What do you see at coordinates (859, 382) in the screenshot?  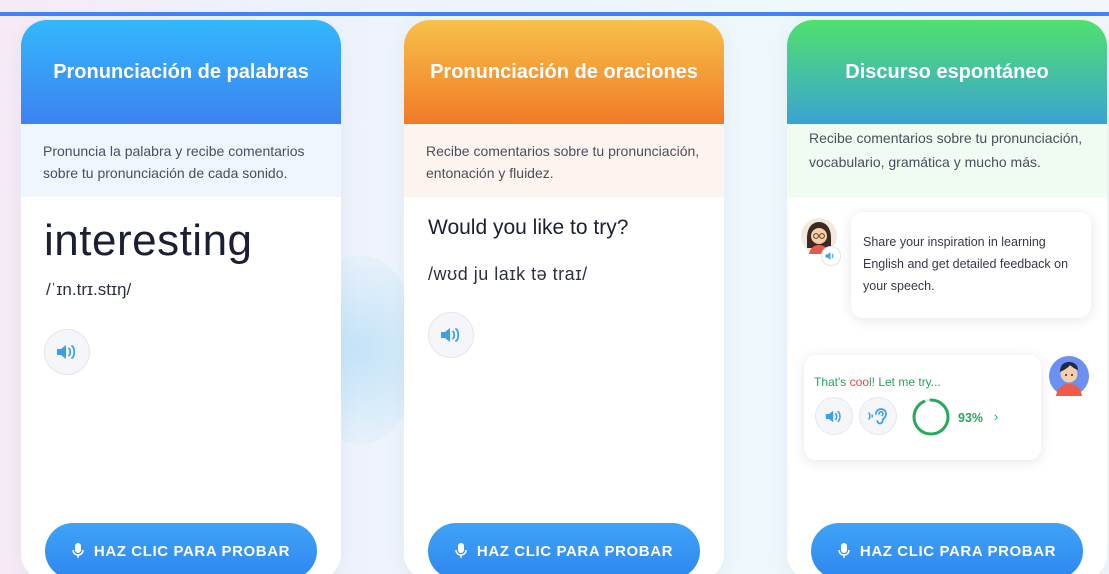 I see `reply-highlight: coo` at bounding box center [859, 382].